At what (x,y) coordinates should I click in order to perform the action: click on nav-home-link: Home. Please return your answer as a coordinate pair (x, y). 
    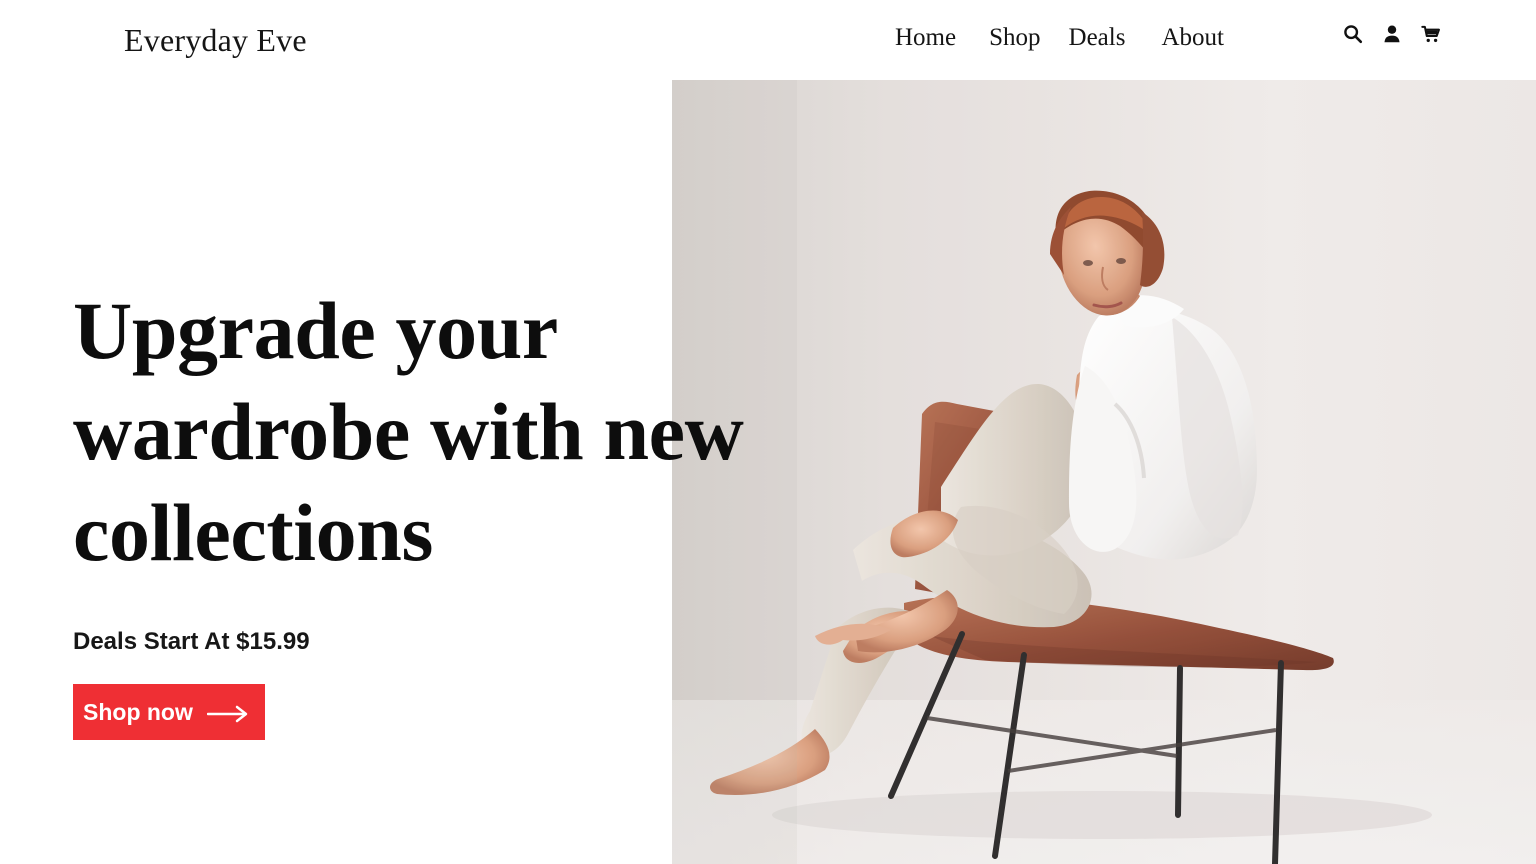
    Looking at the image, I should click on (925, 38).